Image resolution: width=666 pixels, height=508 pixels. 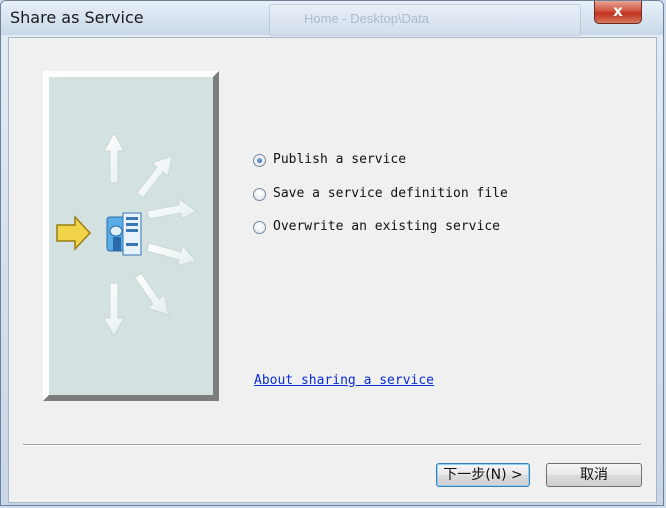 I want to click on save-definition-radio, so click(x=259, y=194).